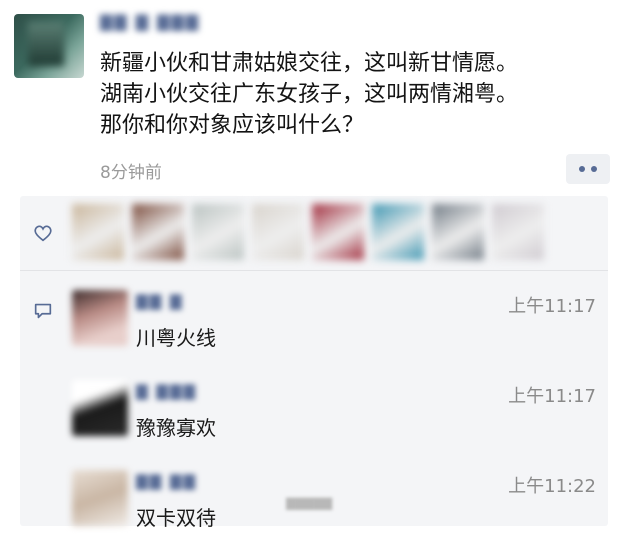  I want to click on comment-text: 双卡双待, so click(176, 518).